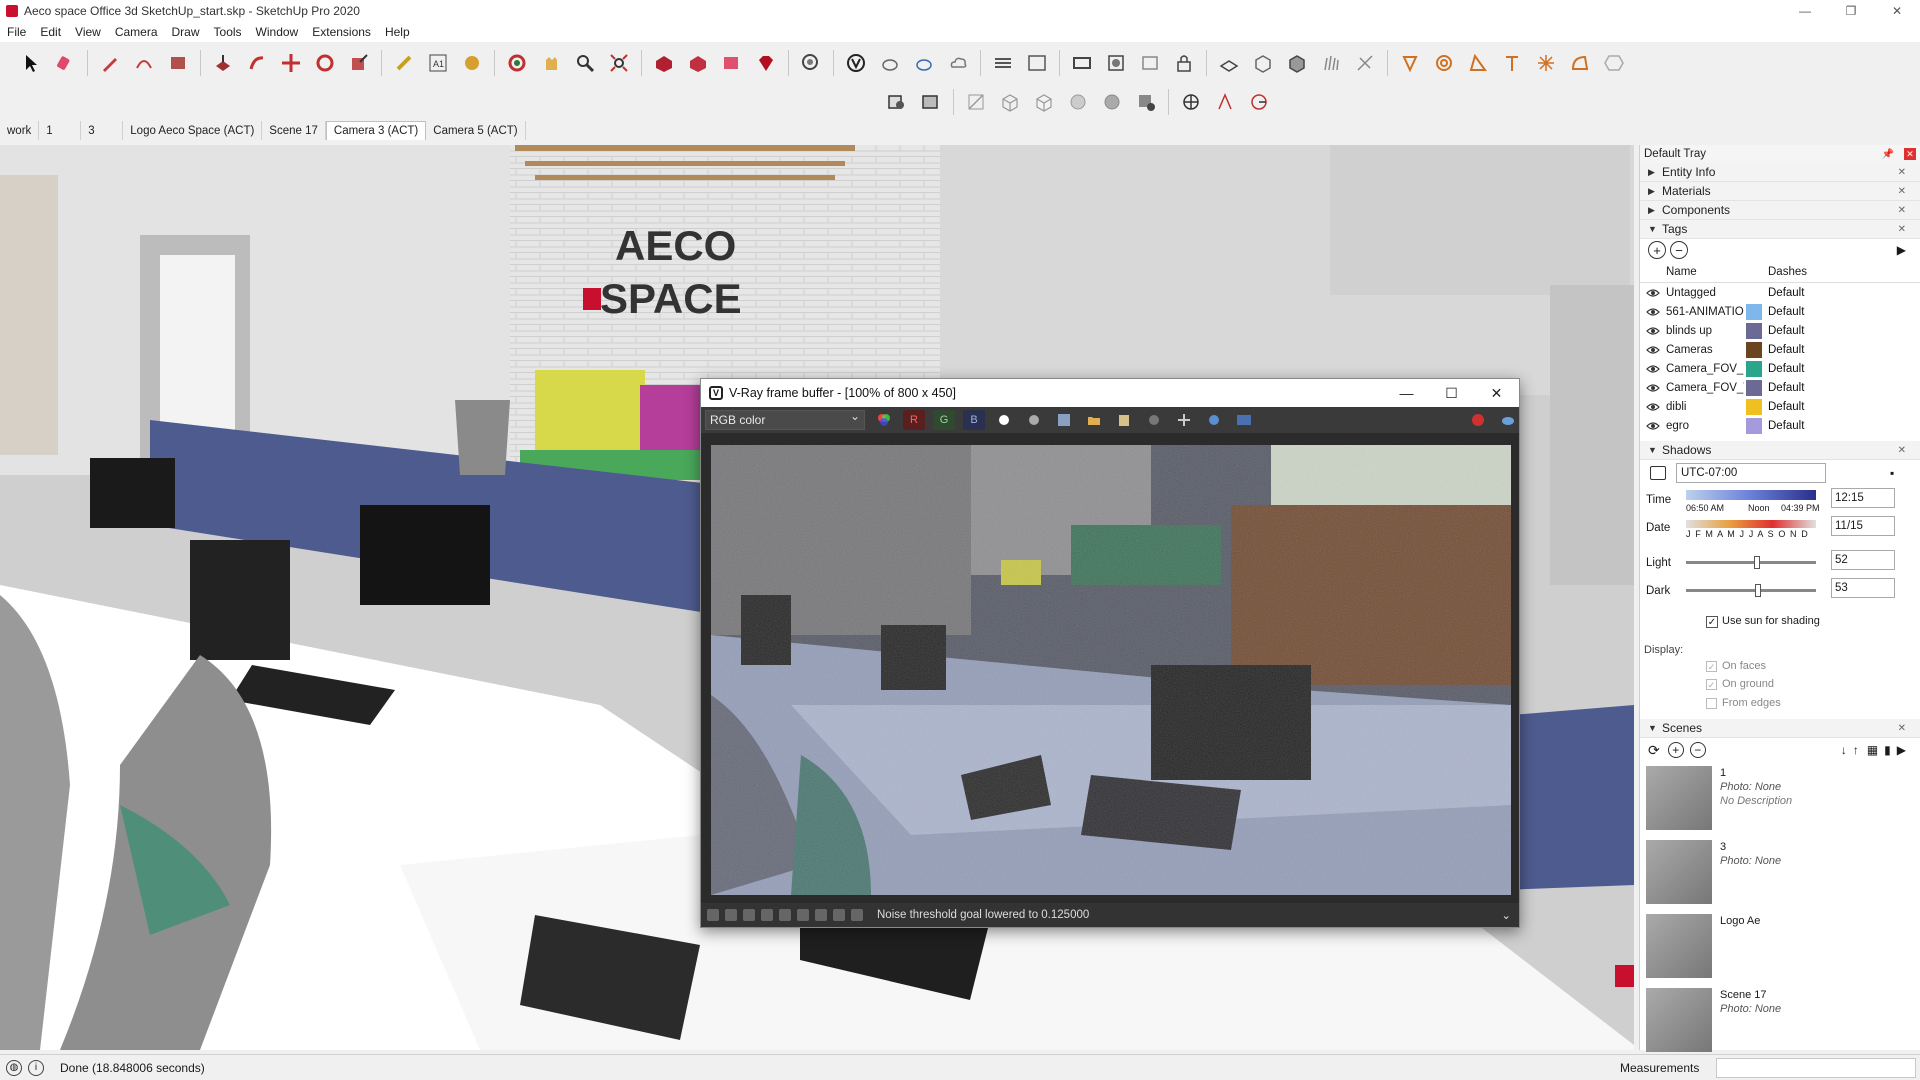 This screenshot has width=1920, height=1080. I want to click on plane-light-button, so click(1478, 63).